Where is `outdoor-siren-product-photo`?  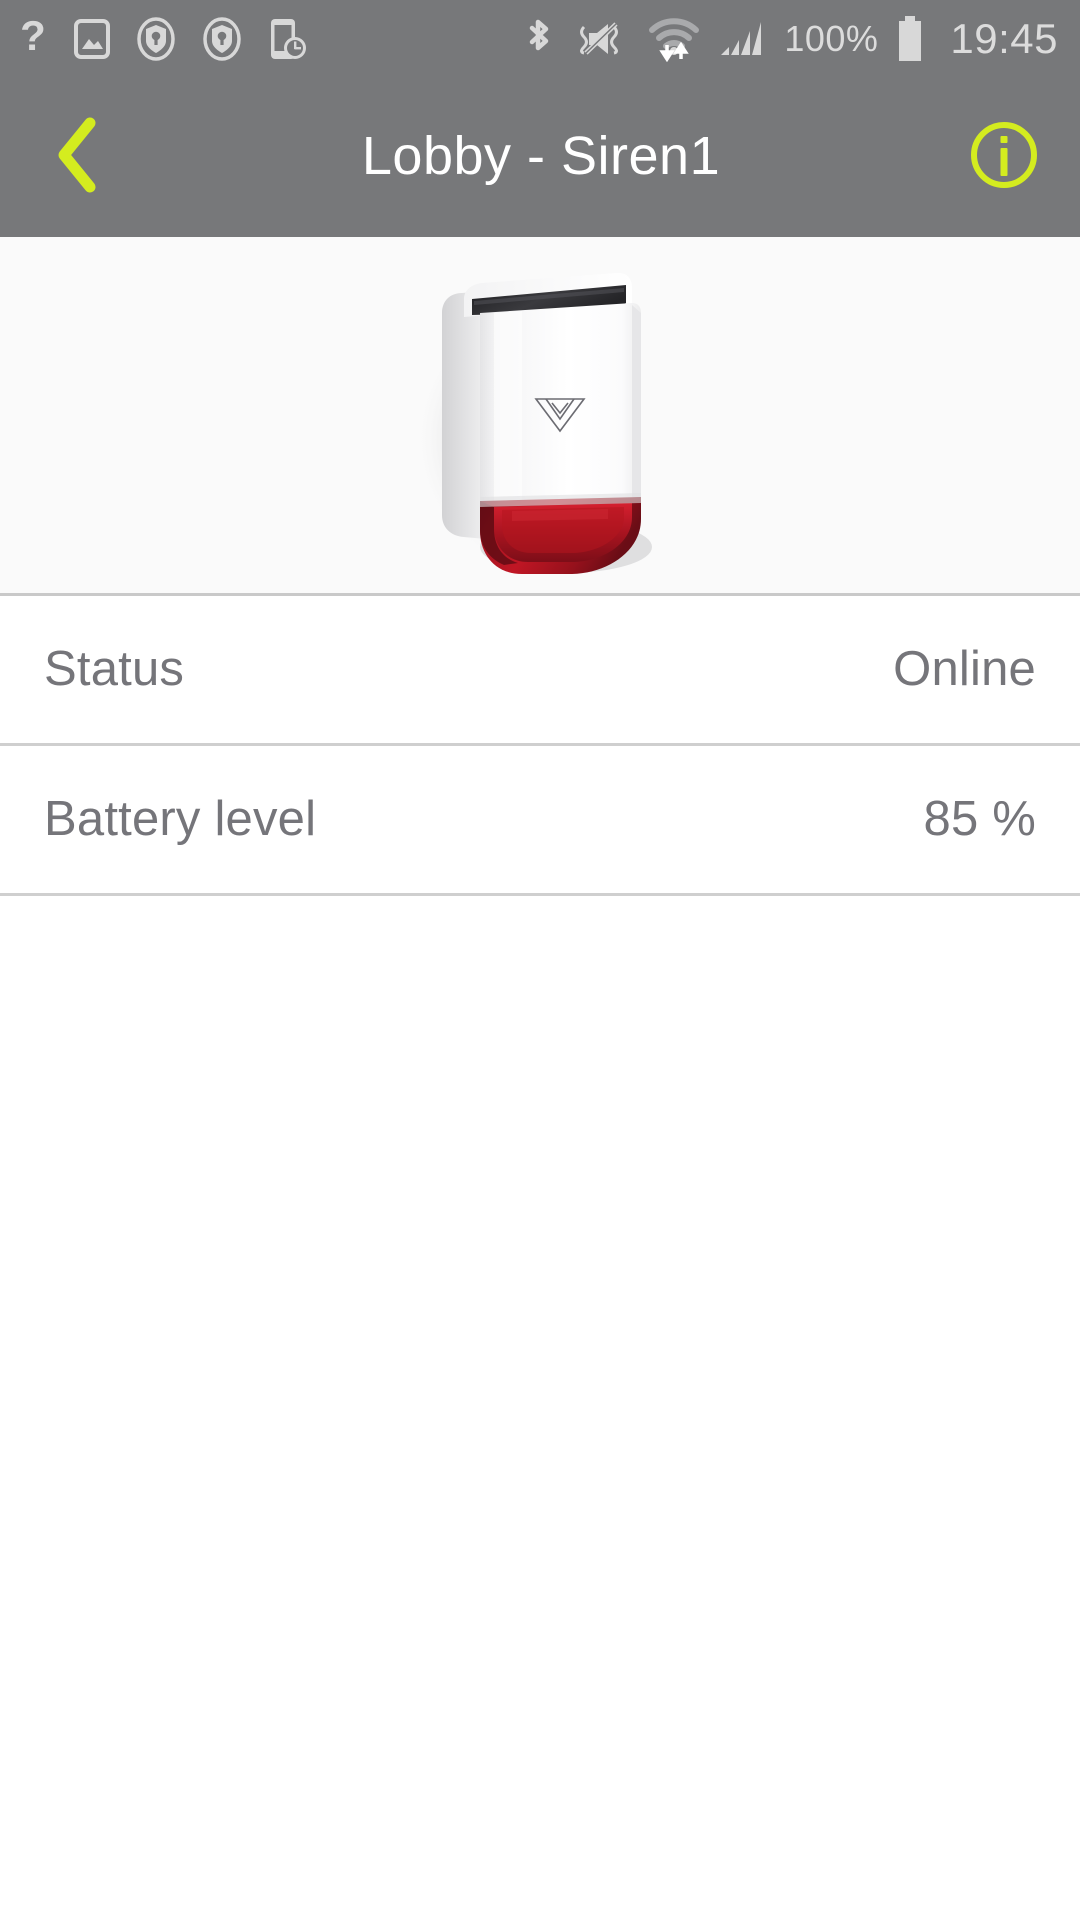
outdoor-siren-product-photo is located at coordinates (544, 416).